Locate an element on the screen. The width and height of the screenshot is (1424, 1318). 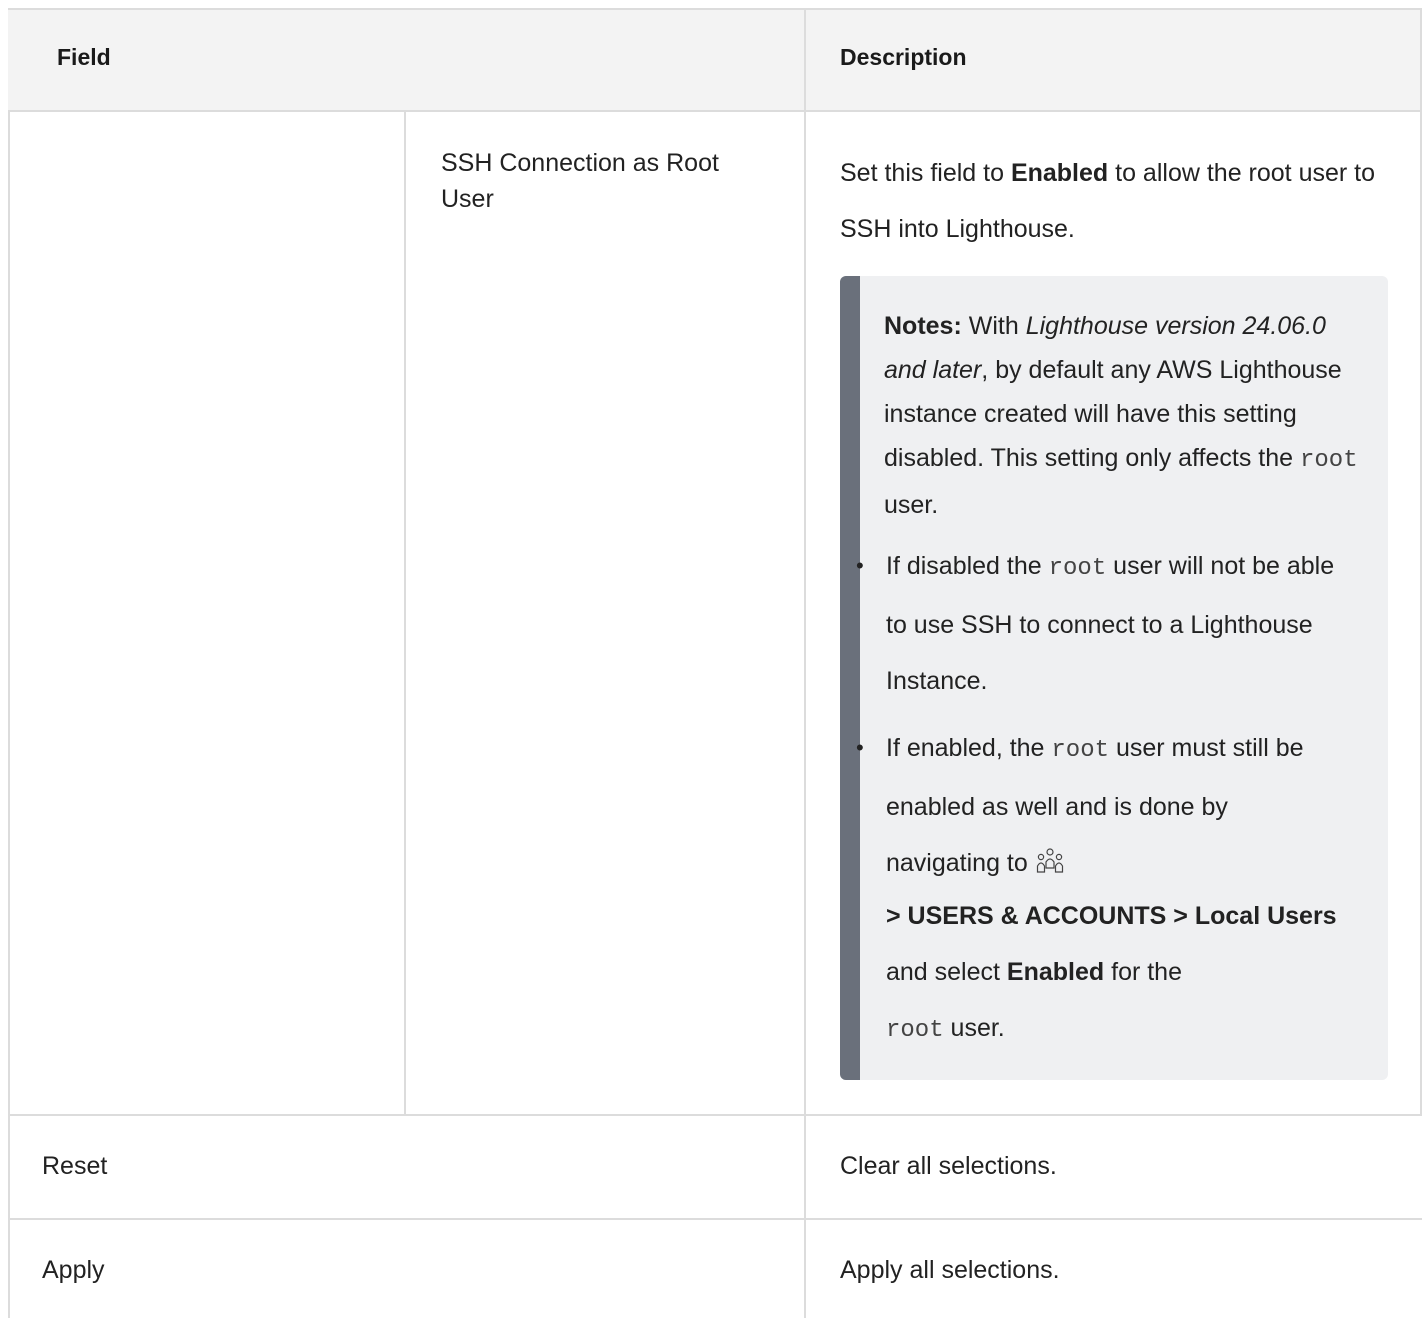
description-apply: Apply all selections. is located at coordinates (950, 1270).